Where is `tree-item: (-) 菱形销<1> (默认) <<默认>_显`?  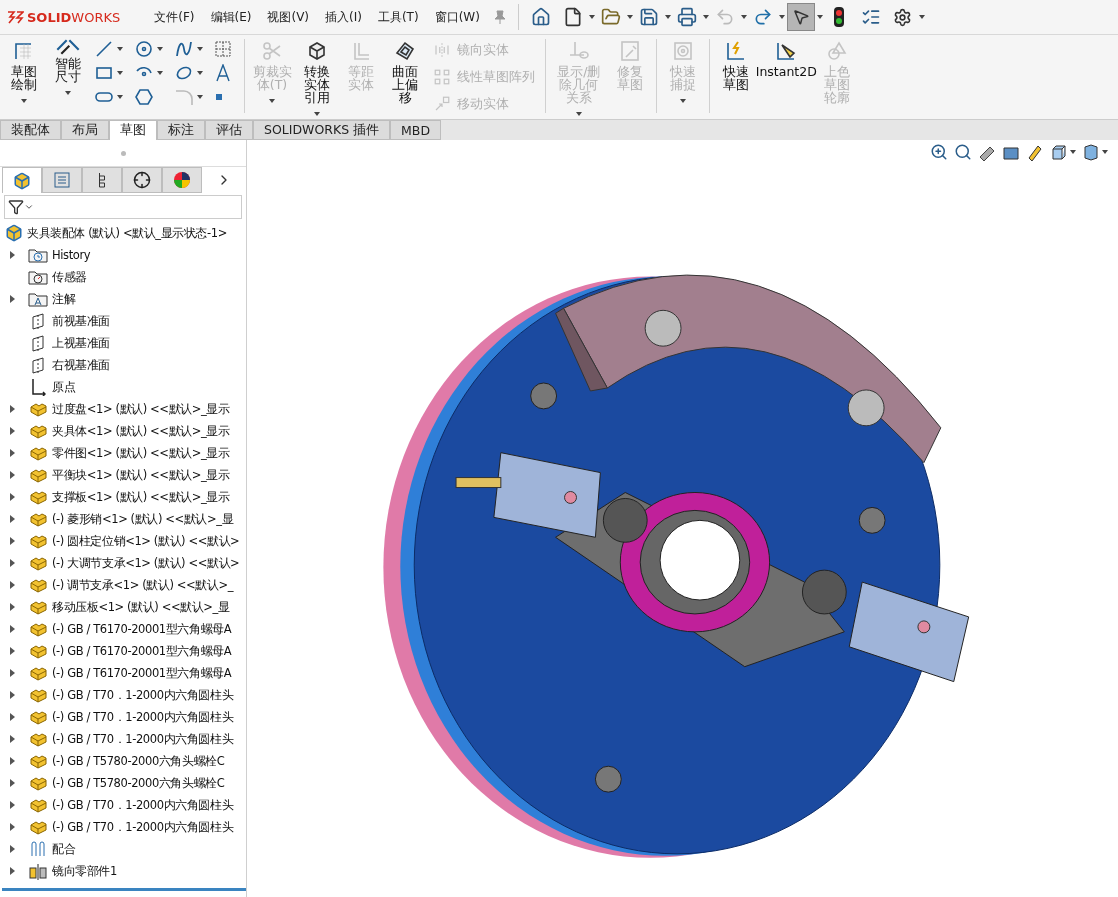 tree-item: (-) 菱形销<1> (默认) <<默认>_显 is located at coordinates (143, 519).